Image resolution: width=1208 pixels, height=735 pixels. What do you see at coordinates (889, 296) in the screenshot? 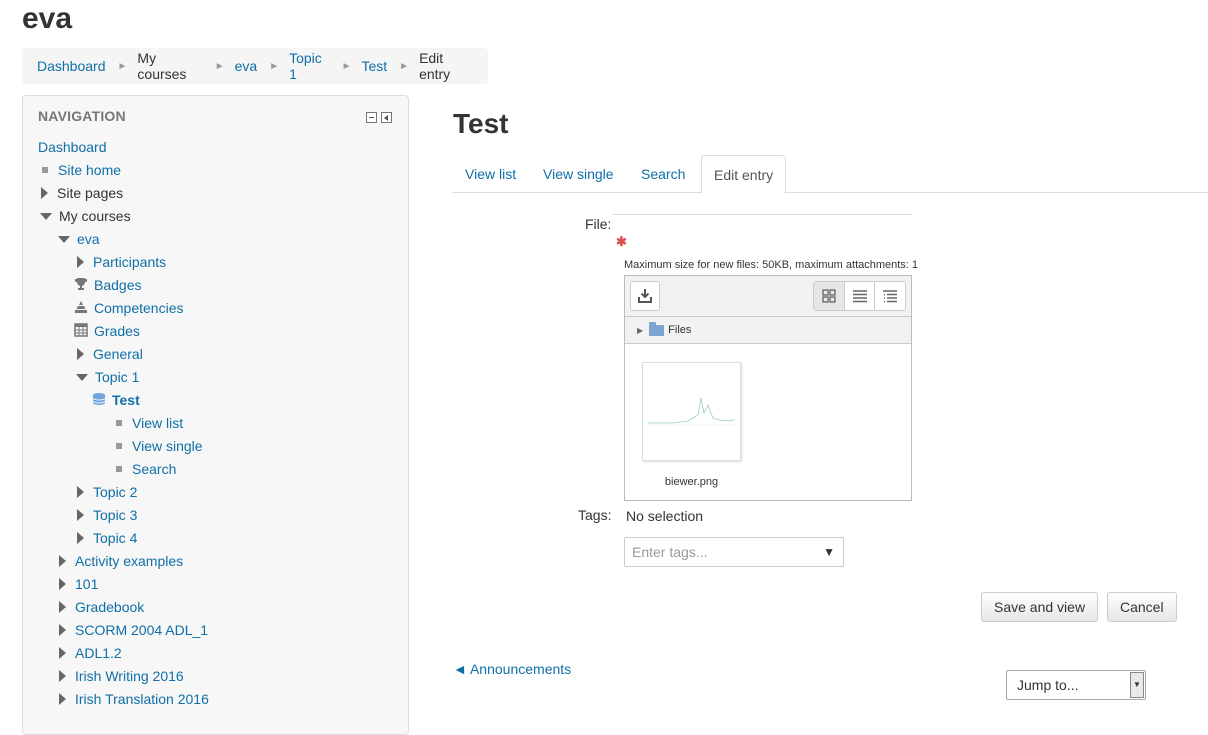
I see `tree-view-button` at bounding box center [889, 296].